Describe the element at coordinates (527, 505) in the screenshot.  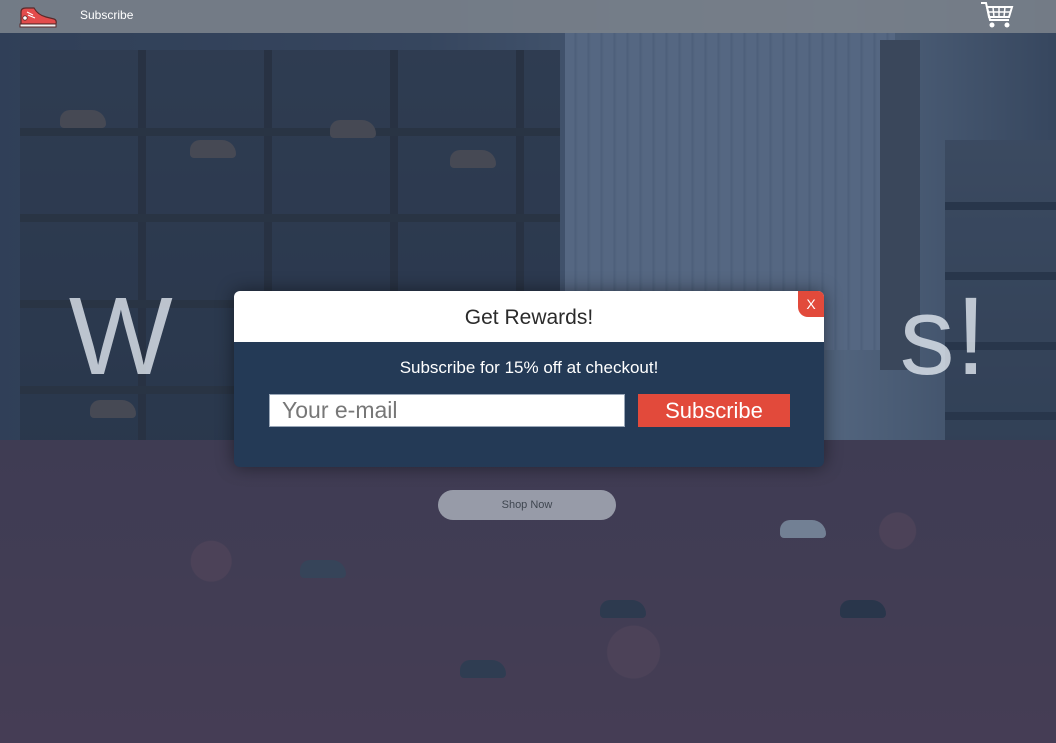
I see `shop-now-button: Shop Now` at that location.